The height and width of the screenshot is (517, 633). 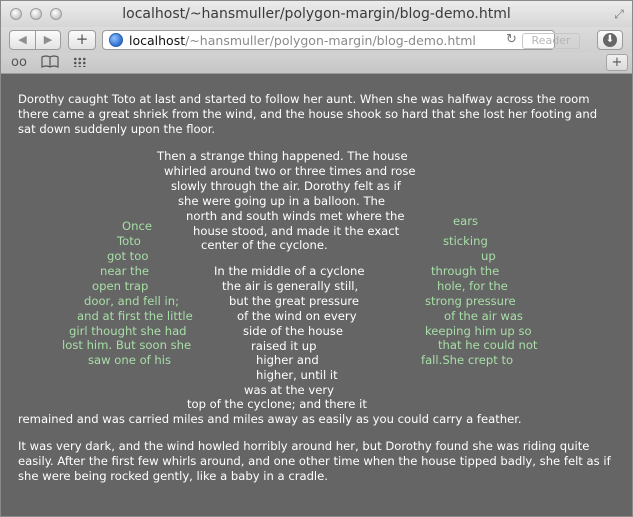 I want to click on left-float-line: got too, so click(x=128, y=256).